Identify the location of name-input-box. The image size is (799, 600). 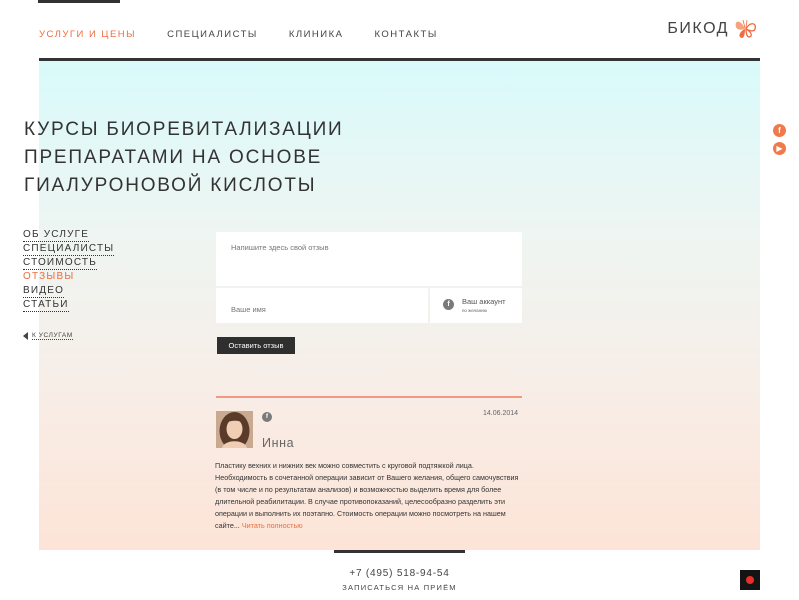
(322, 305).